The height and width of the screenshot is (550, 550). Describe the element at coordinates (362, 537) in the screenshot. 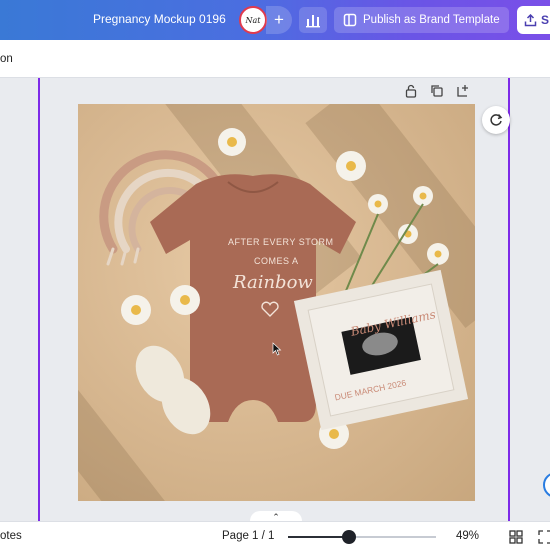

I see `zoom-slider` at that location.